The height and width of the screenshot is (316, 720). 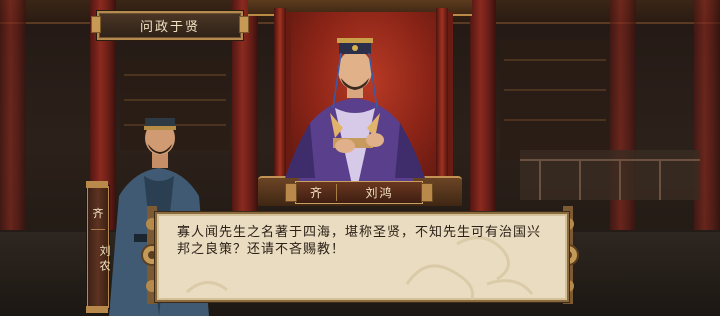 What do you see at coordinates (98, 213) in the screenshot?
I see `speaker-faction: 齐` at bounding box center [98, 213].